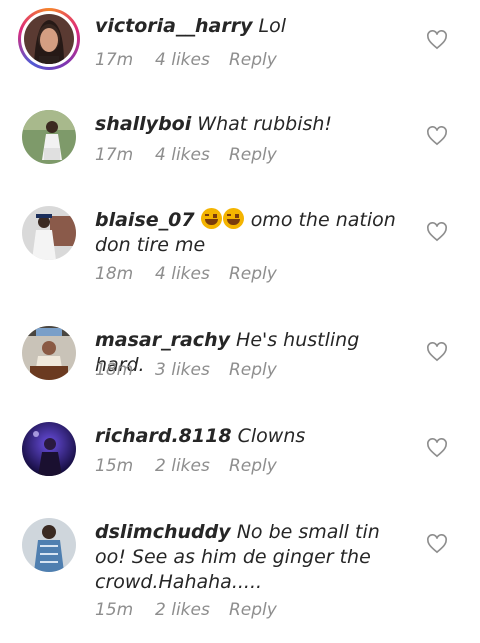  I want to click on comment-username: masar_rachy, so click(162, 340).